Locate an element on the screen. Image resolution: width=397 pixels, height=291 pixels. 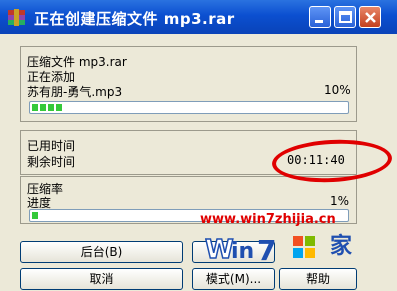
file-percent: 10% is located at coordinates (337, 90).